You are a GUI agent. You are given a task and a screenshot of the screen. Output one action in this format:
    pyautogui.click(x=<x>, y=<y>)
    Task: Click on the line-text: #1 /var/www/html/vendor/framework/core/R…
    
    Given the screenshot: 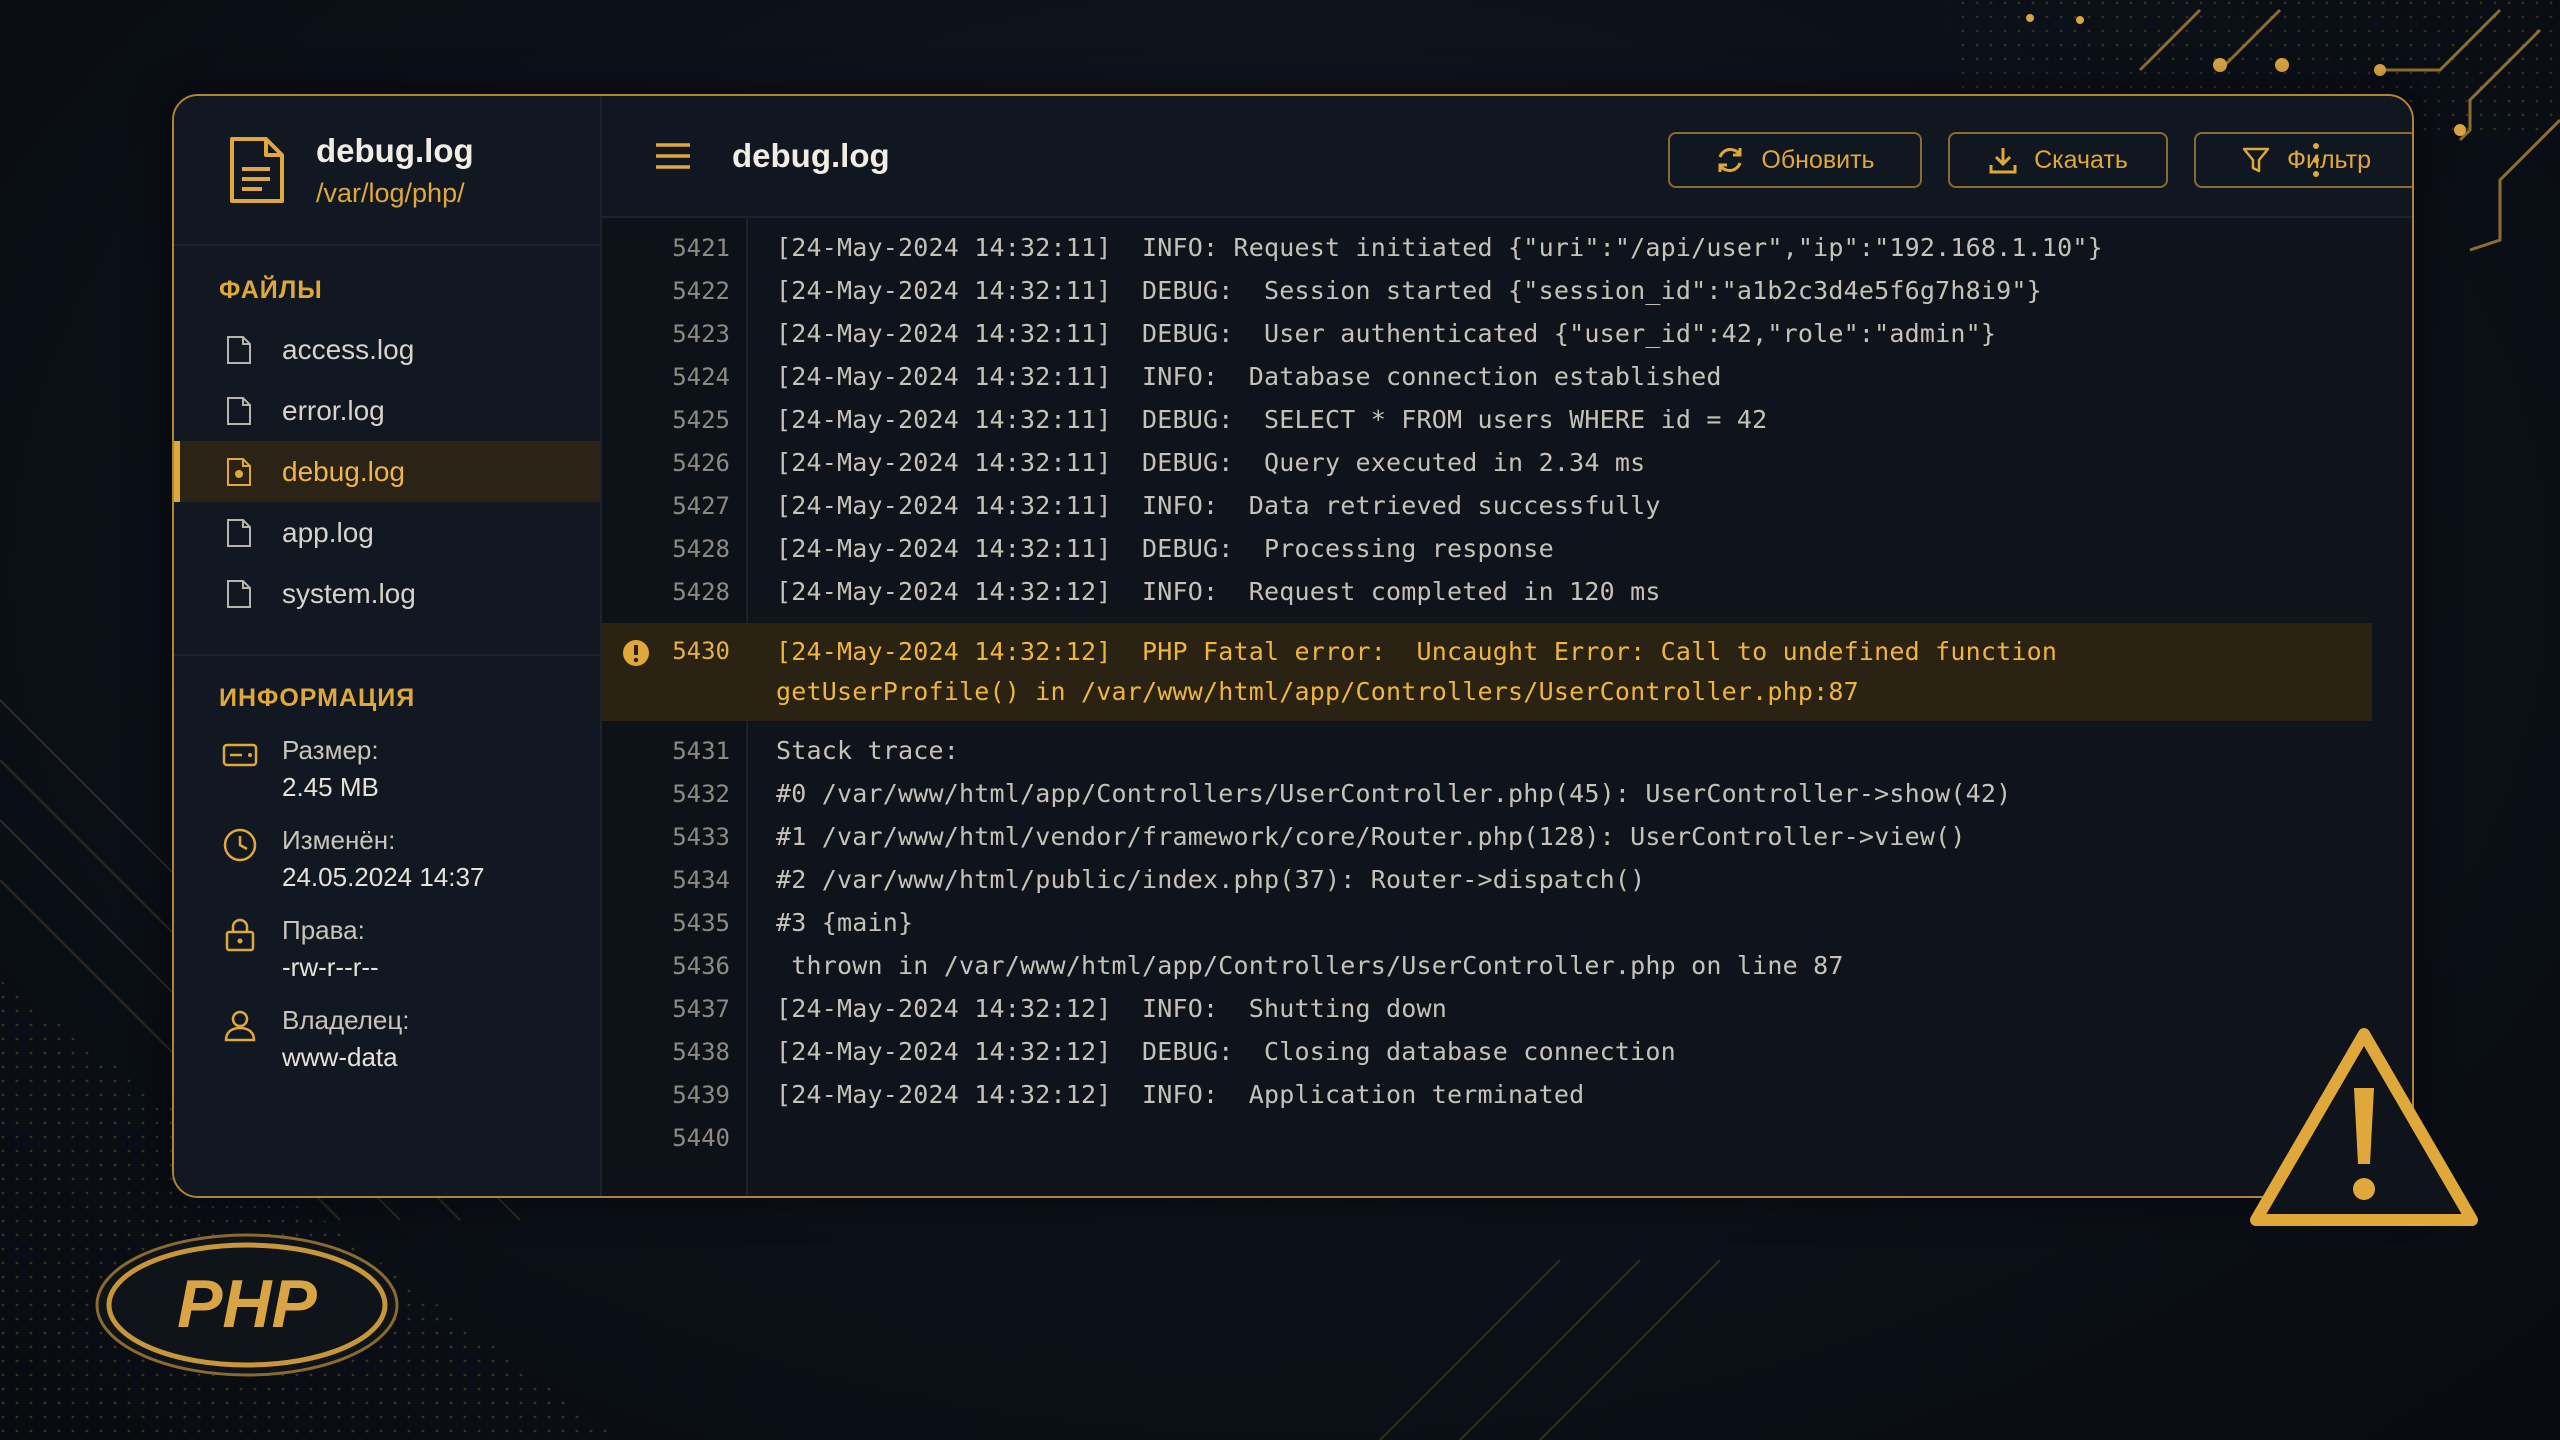 What is the action you would take?
    pyautogui.click(x=1371, y=836)
    